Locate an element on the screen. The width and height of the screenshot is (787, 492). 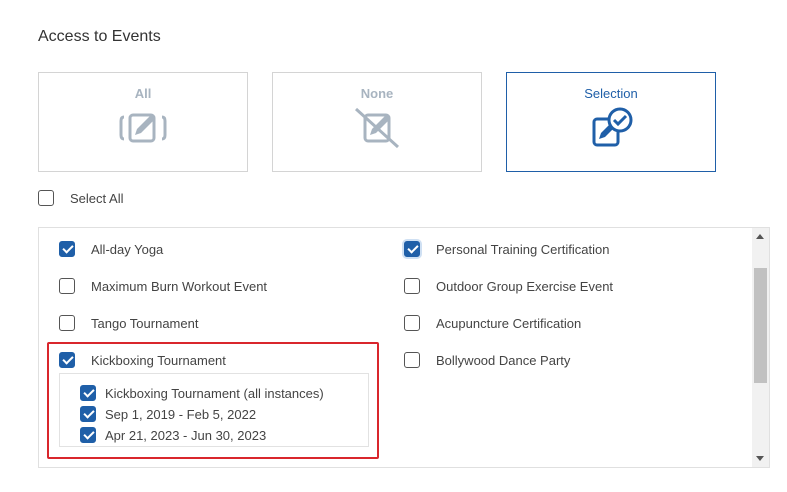
mode-card-selection: Selection is located at coordinates (611, 122).